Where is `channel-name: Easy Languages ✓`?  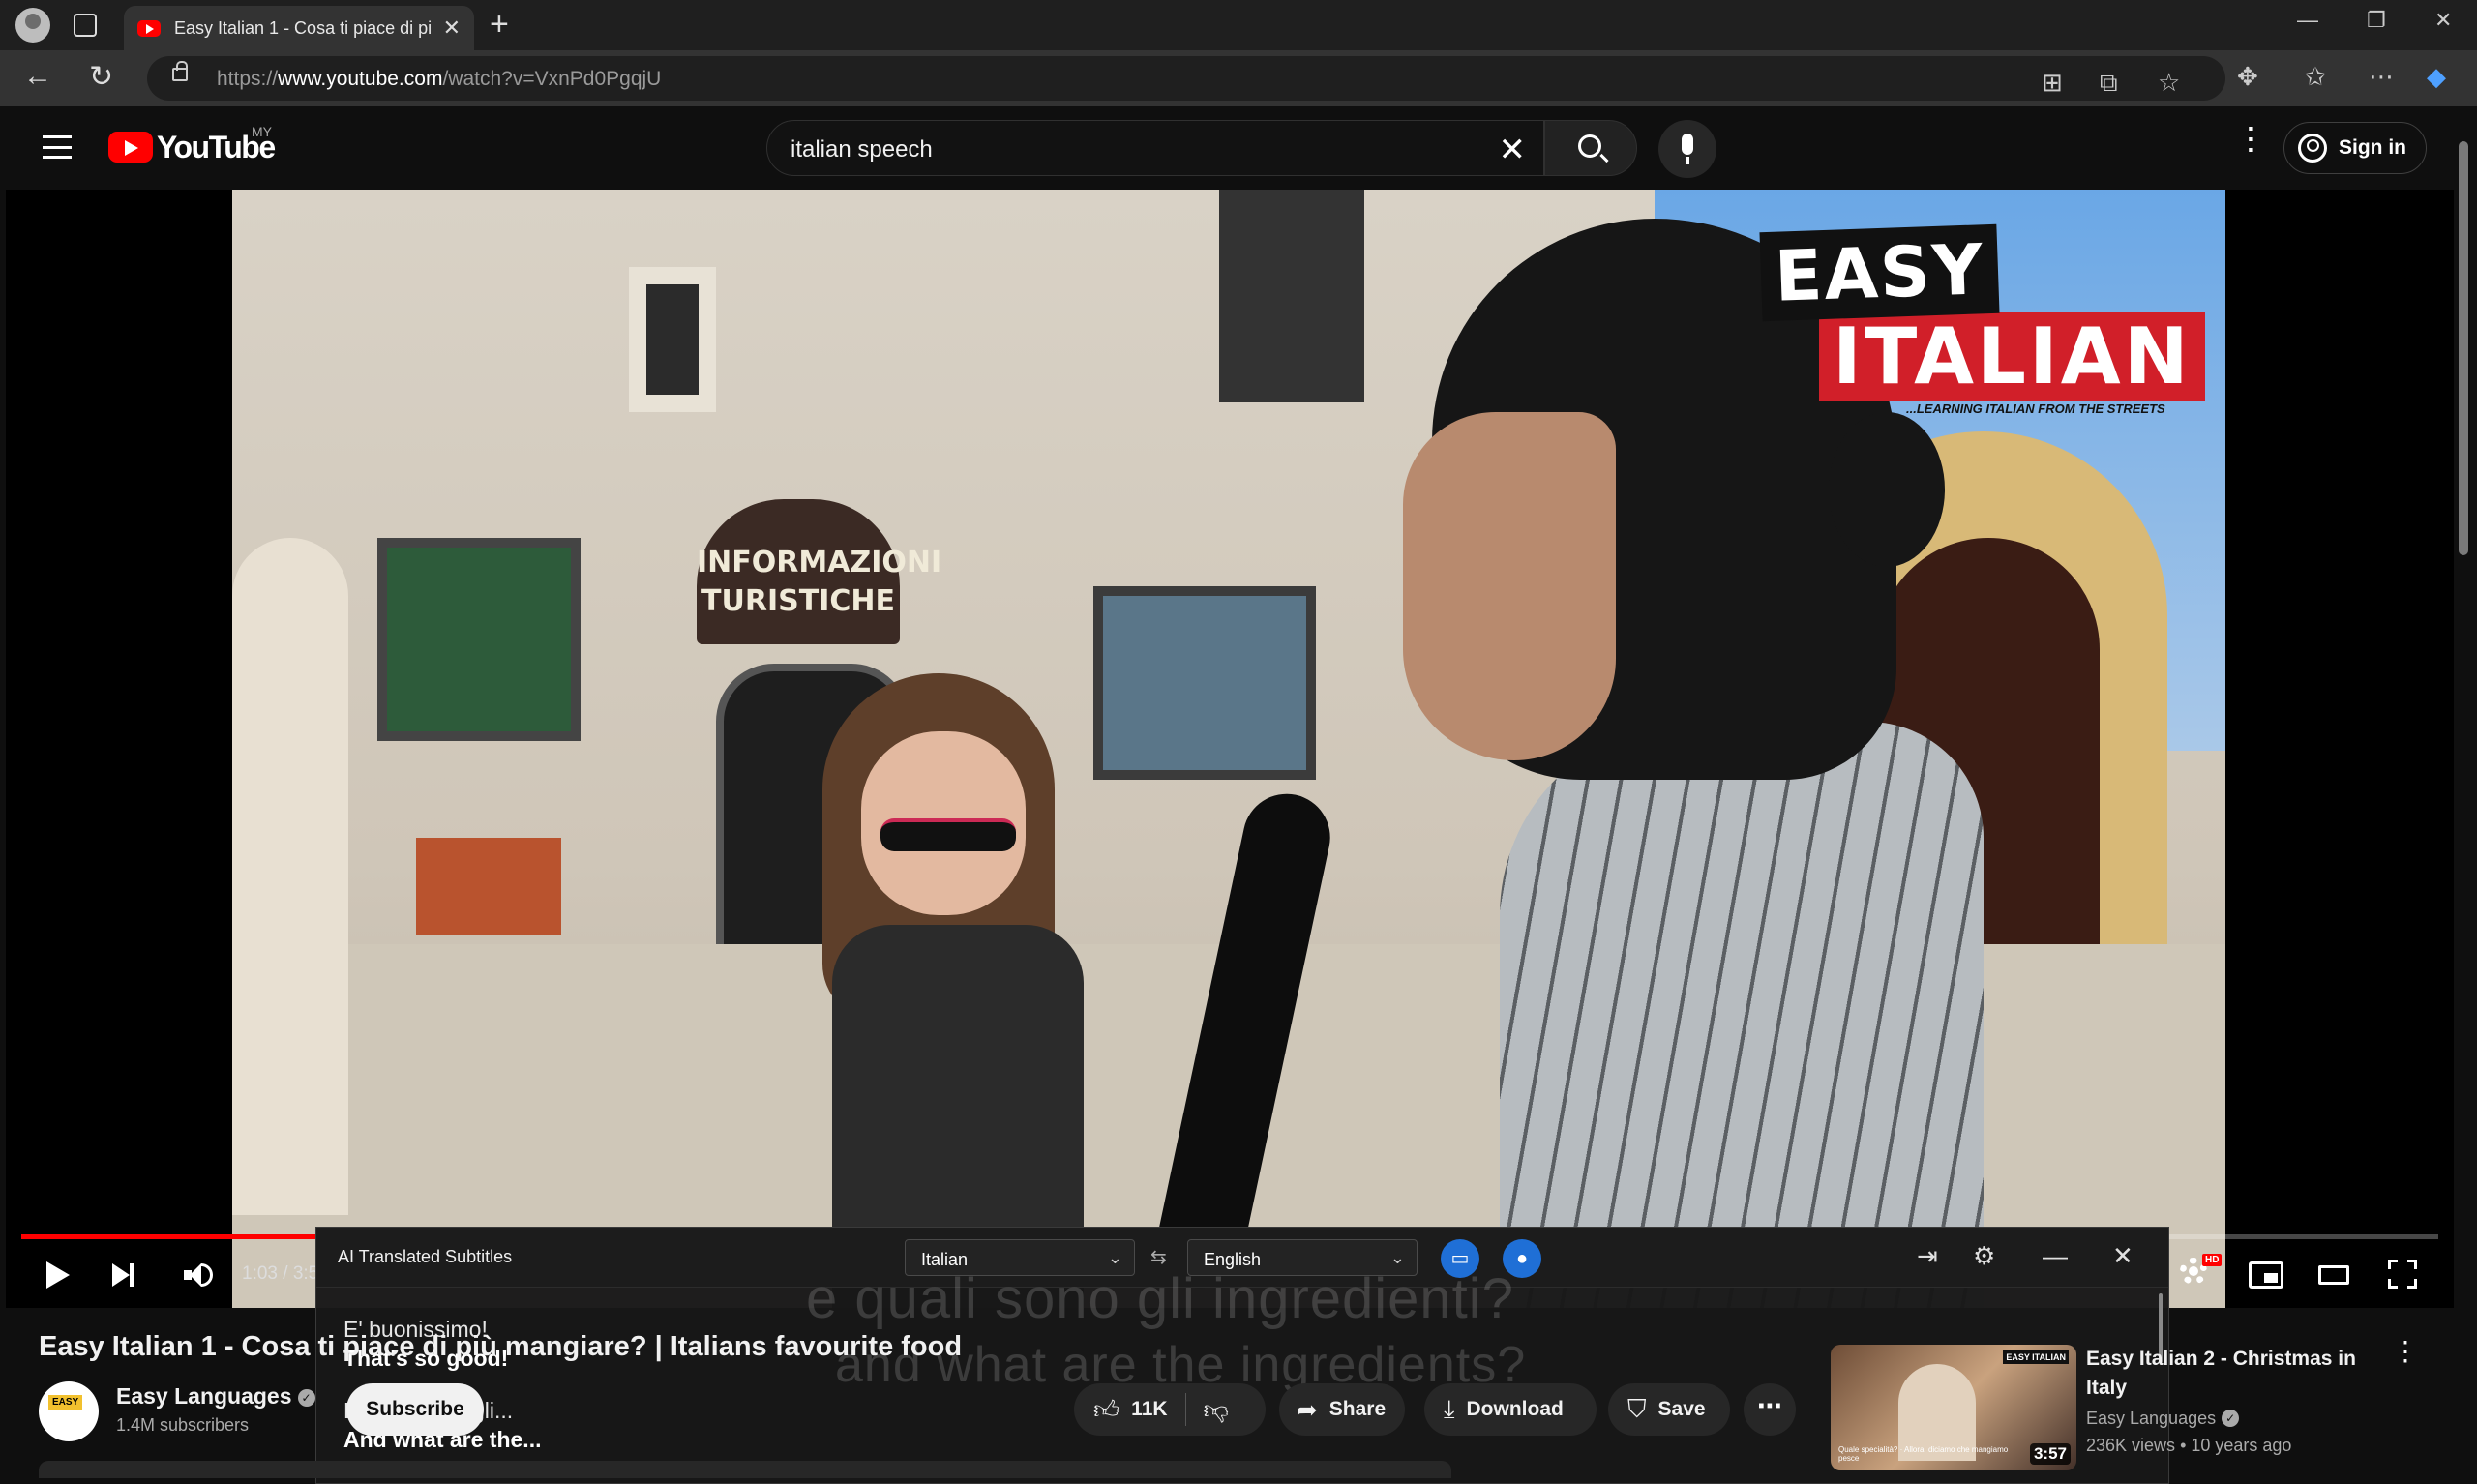
channel-name: Easy Languages ✓ is located at coordinates (215, 1396).